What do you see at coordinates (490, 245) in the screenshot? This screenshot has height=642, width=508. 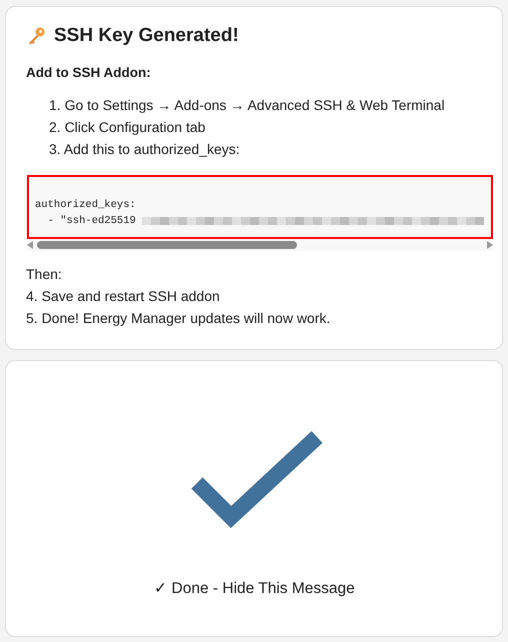 I see `scroll-right-icon` at bounding box center [490, 245].